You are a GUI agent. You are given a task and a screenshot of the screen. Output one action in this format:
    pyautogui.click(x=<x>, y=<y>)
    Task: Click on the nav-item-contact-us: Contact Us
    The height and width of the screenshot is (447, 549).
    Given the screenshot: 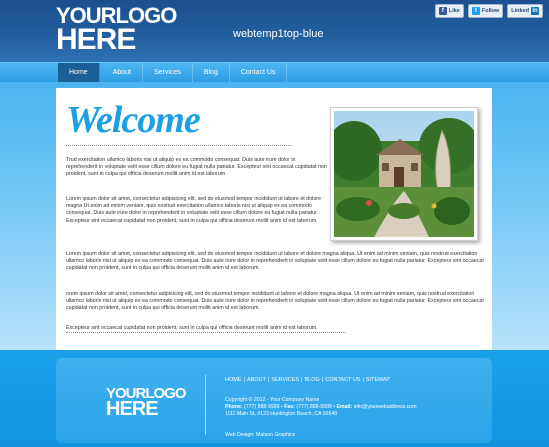 What is the action you would take?
    pyautogui.click(x=259, y=73)
    